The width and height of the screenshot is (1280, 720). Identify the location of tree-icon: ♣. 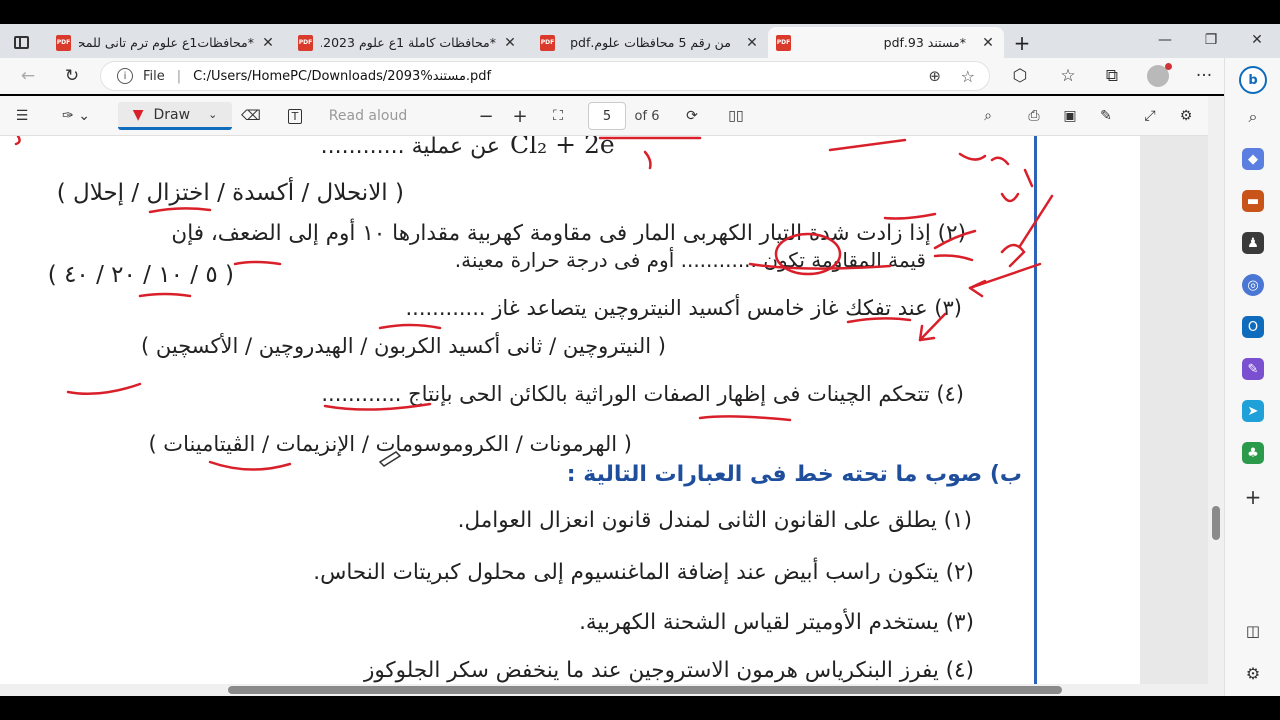
(1253, 453).